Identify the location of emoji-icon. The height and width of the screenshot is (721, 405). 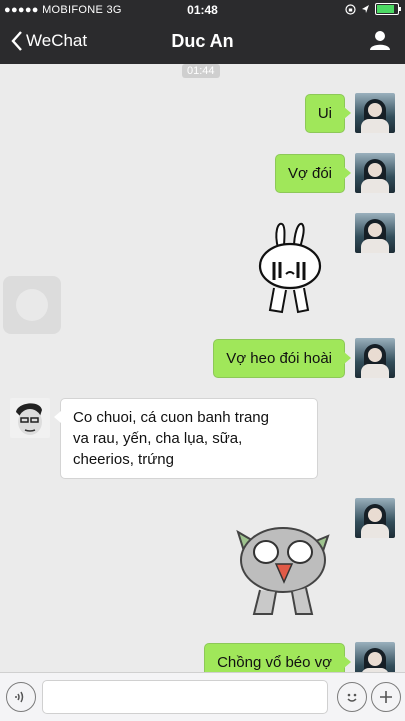
(352, 697).